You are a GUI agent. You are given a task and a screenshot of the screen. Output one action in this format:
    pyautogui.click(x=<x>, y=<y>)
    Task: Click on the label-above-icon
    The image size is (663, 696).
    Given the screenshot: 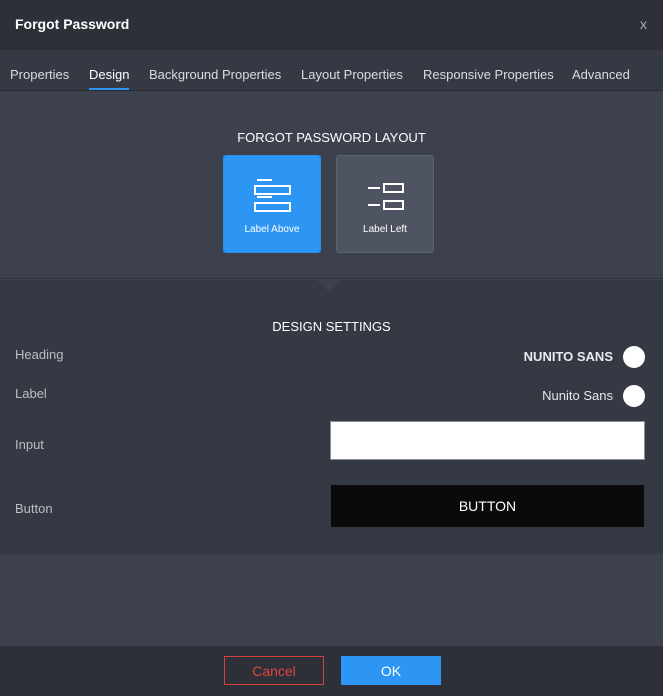 What is the action you would take?
    pyautogui.click(x=272, y=195)
    